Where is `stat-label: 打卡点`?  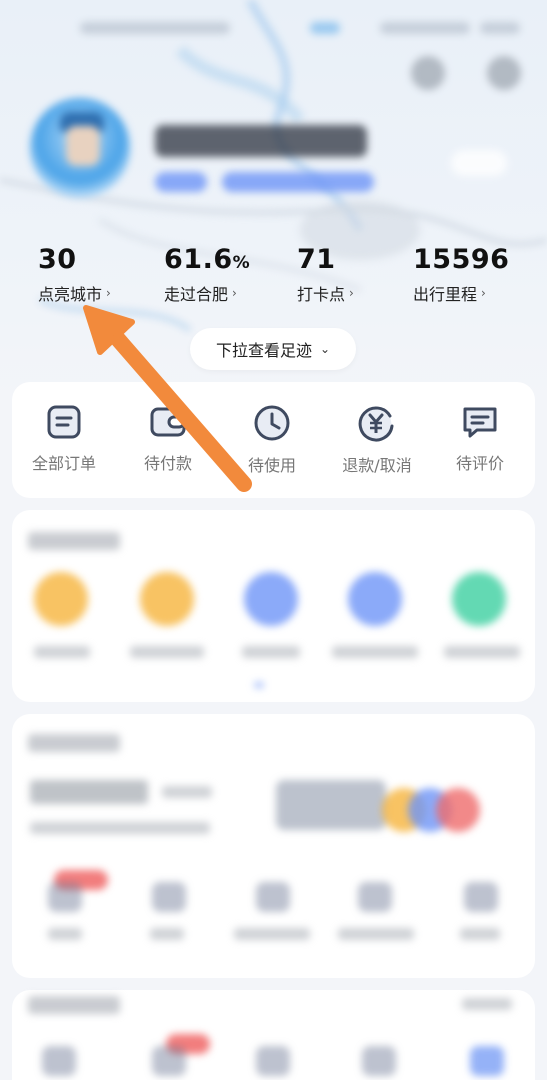 stat-label: 打卡点 is located at coordinates (321, 294).